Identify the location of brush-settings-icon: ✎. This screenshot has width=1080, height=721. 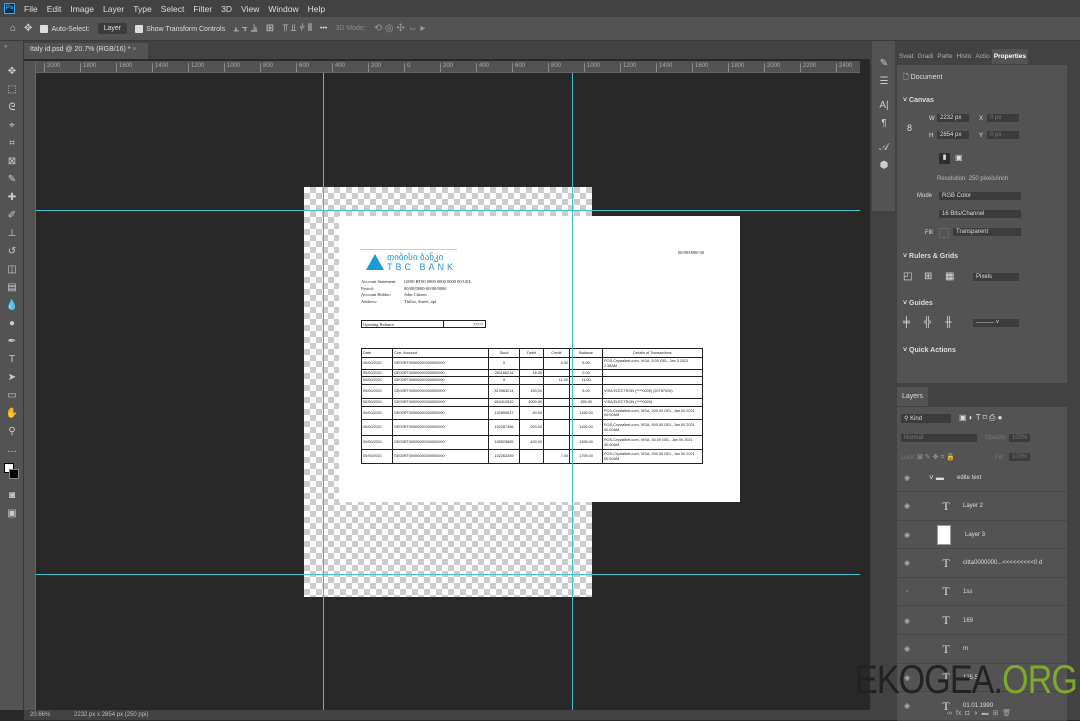
(884, 64).